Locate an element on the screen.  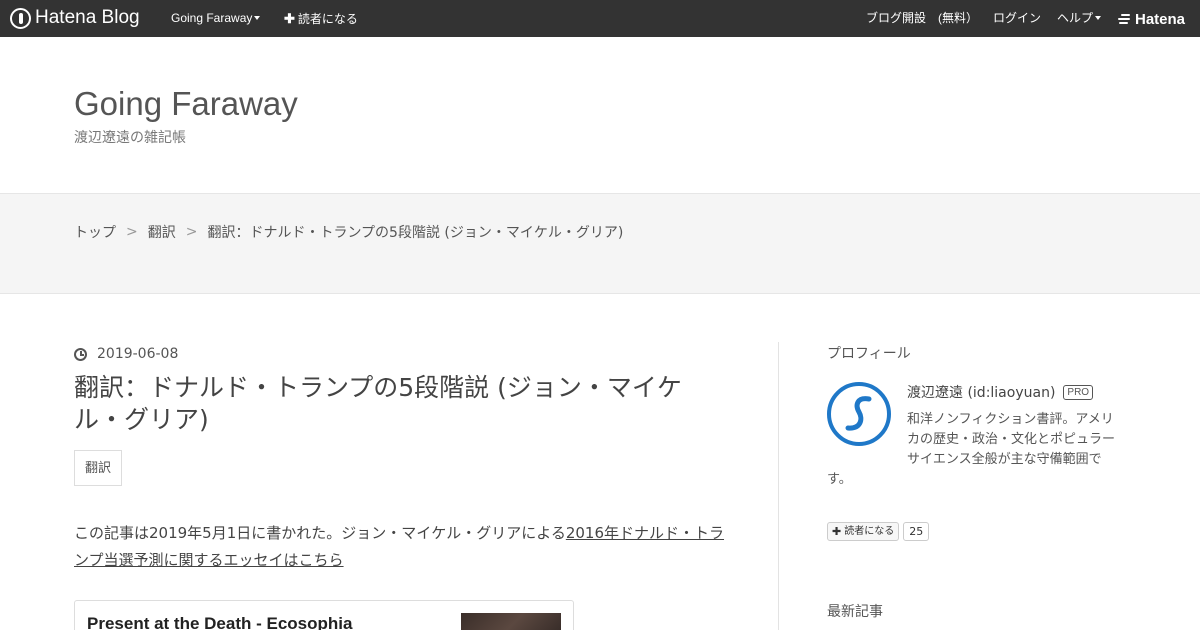
profile-name: 渡辺遼遠 (id:liaoyuan) PRO is located at coordinates (1000, 392).